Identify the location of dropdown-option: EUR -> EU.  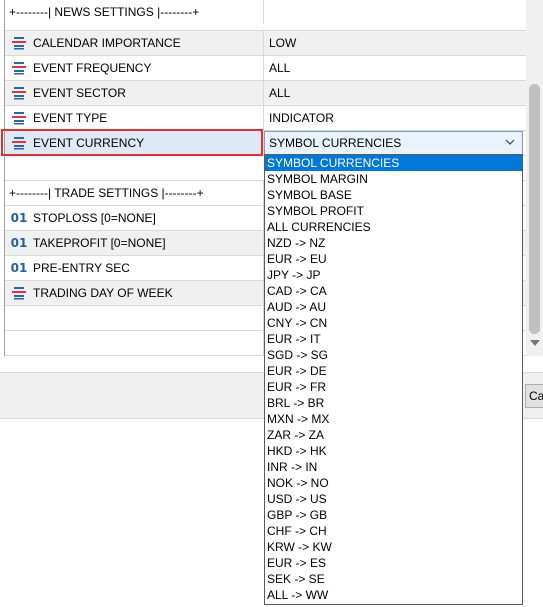
(393, 259).